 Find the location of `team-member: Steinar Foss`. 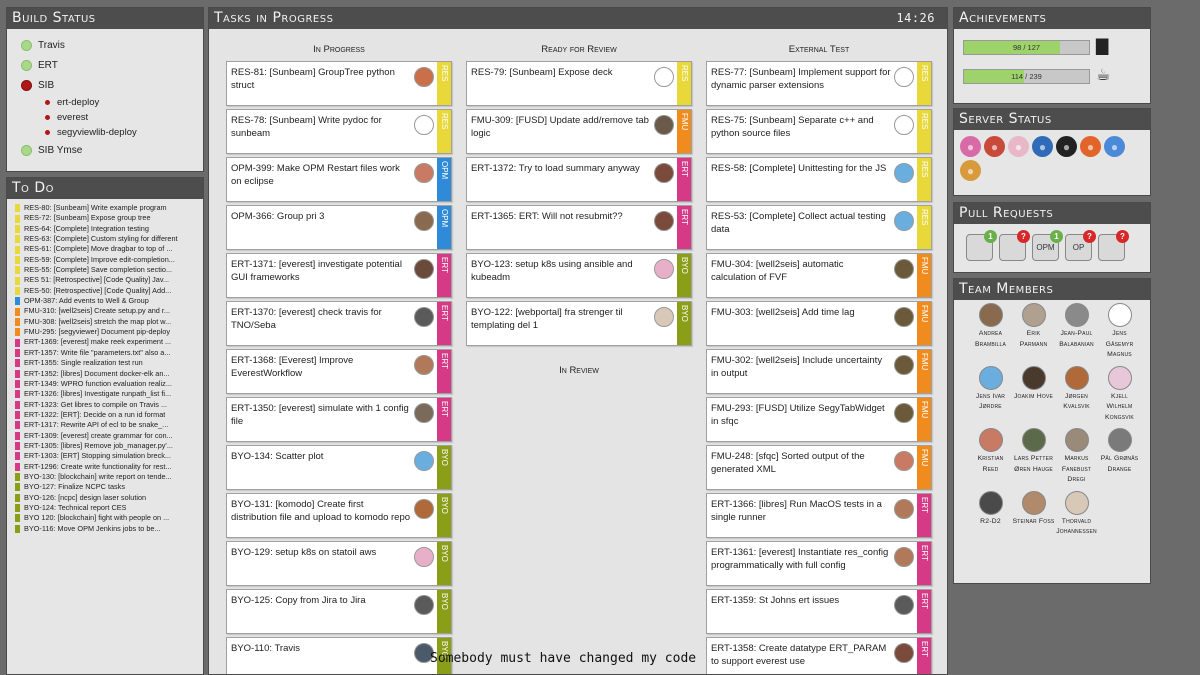

team-member: Steinar Foss is located at coordinates (1033, 514).